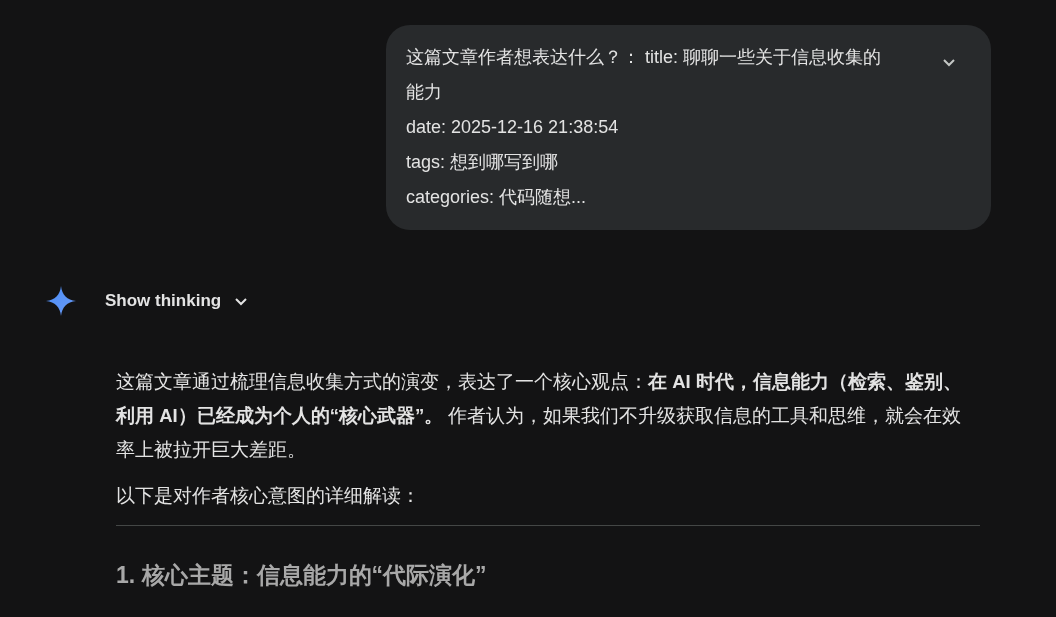 The image size is (1056, 617). I want to click on response-paragraph: 以下是对作者核心意图的详细解读：, so click(268, 496).